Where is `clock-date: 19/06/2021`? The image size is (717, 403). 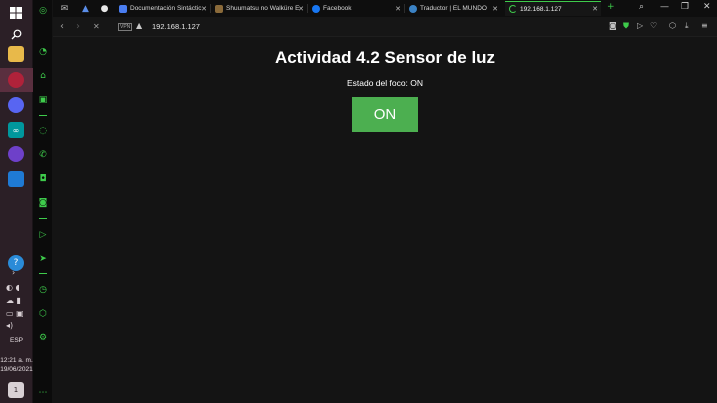 clock-date: 19/06/2021 is located at coordinates (16, 370).